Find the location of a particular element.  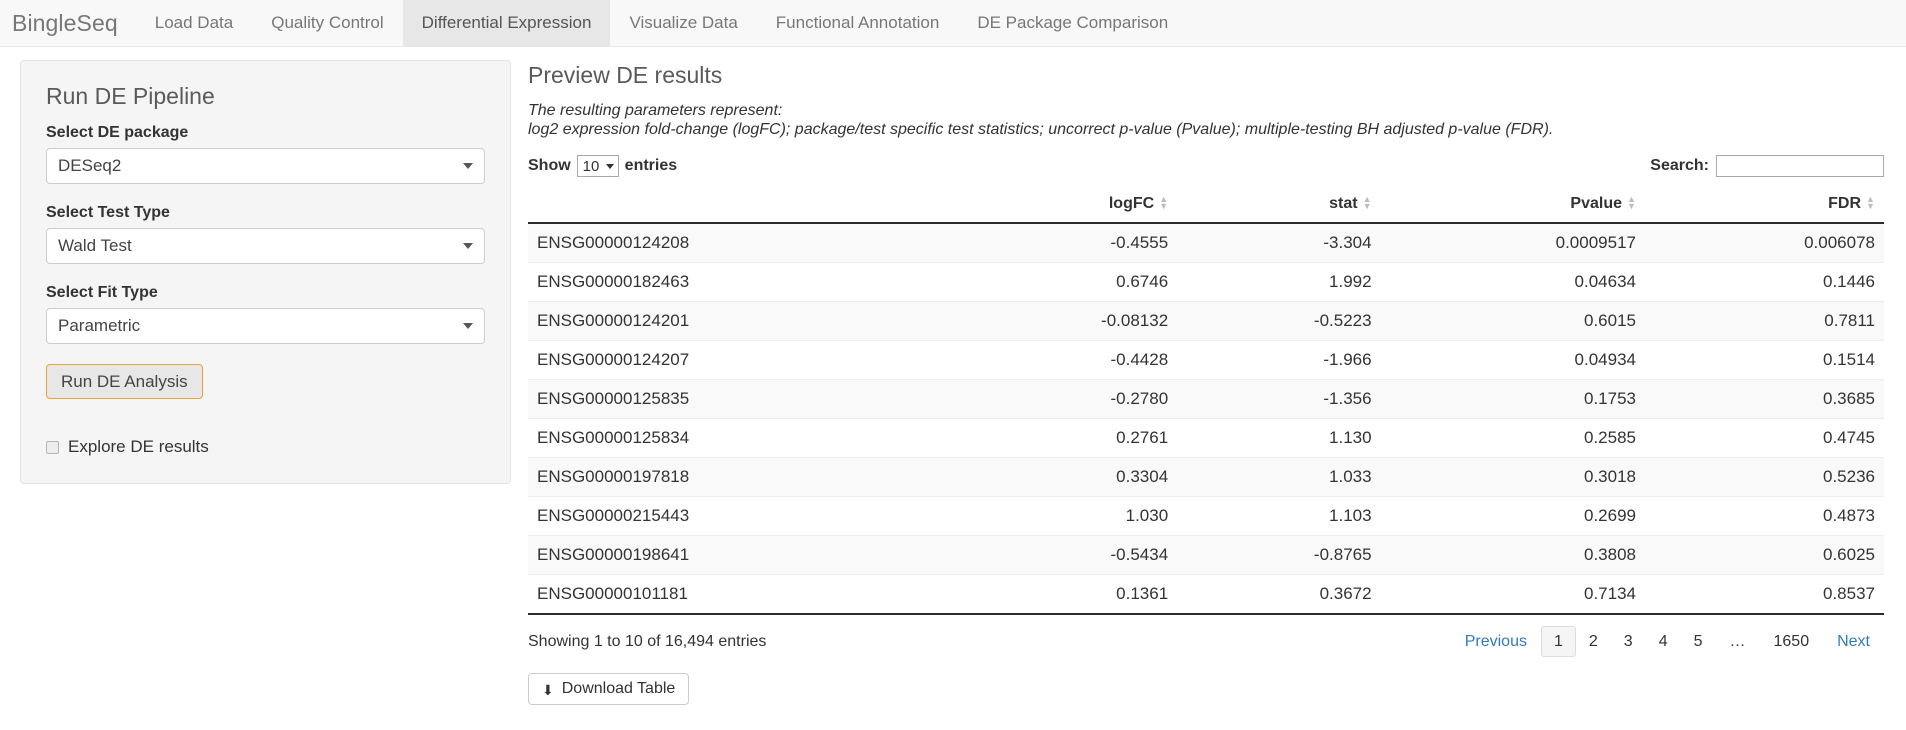

cell-pvalue: 0.7134 is located at coordinates (1512, 594).